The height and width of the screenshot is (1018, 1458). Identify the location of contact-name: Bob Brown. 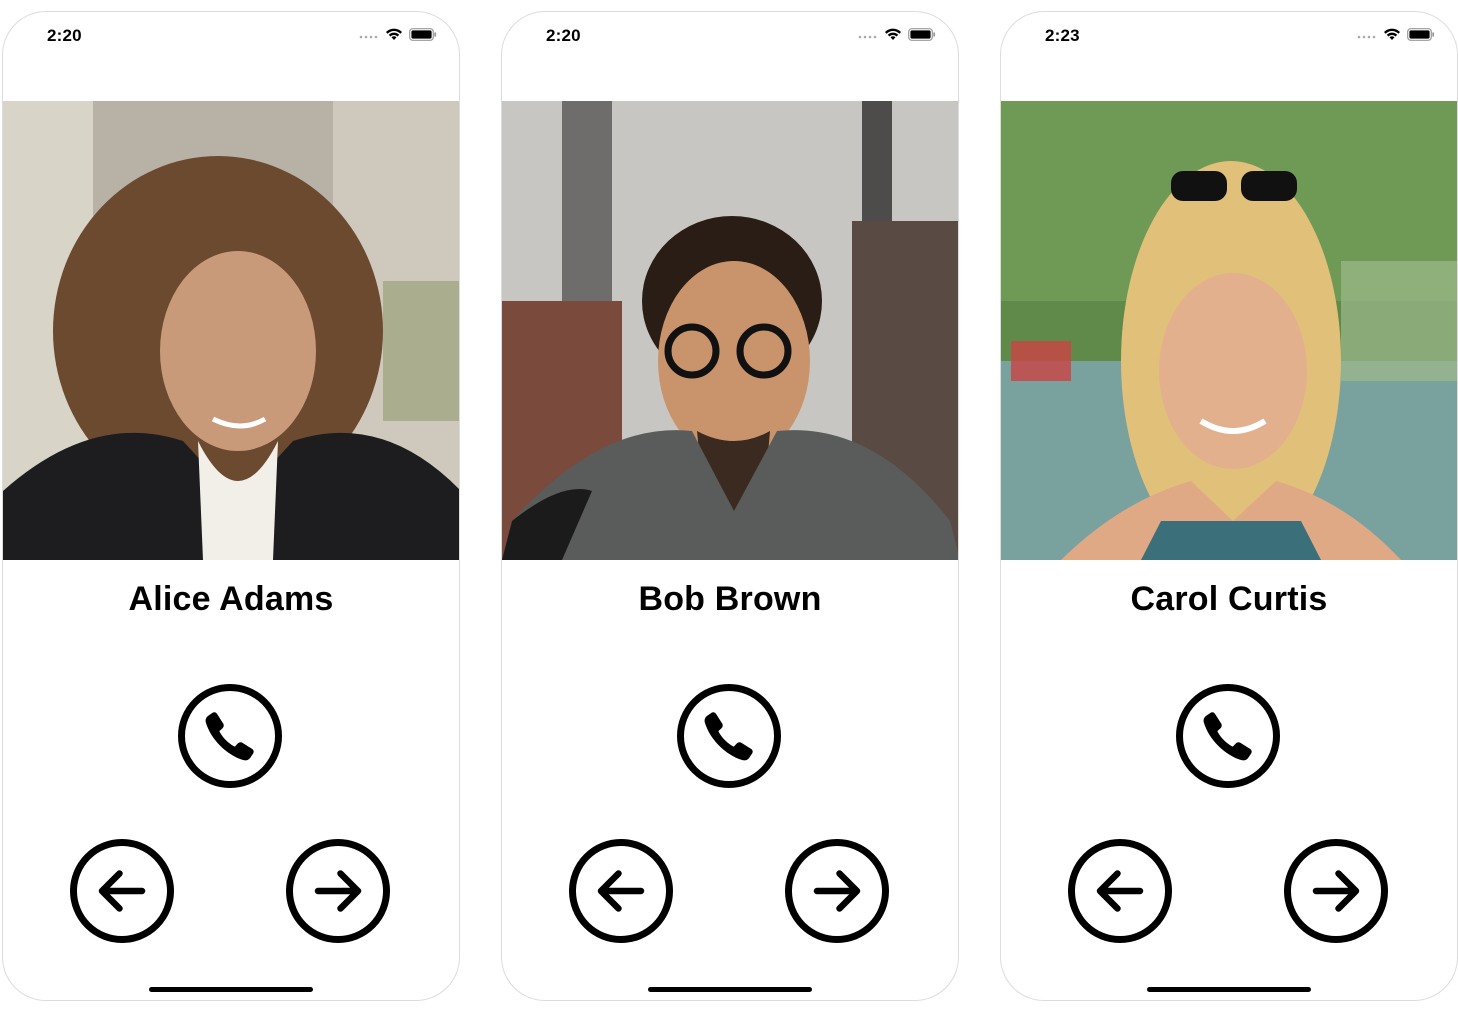
(730, 599).